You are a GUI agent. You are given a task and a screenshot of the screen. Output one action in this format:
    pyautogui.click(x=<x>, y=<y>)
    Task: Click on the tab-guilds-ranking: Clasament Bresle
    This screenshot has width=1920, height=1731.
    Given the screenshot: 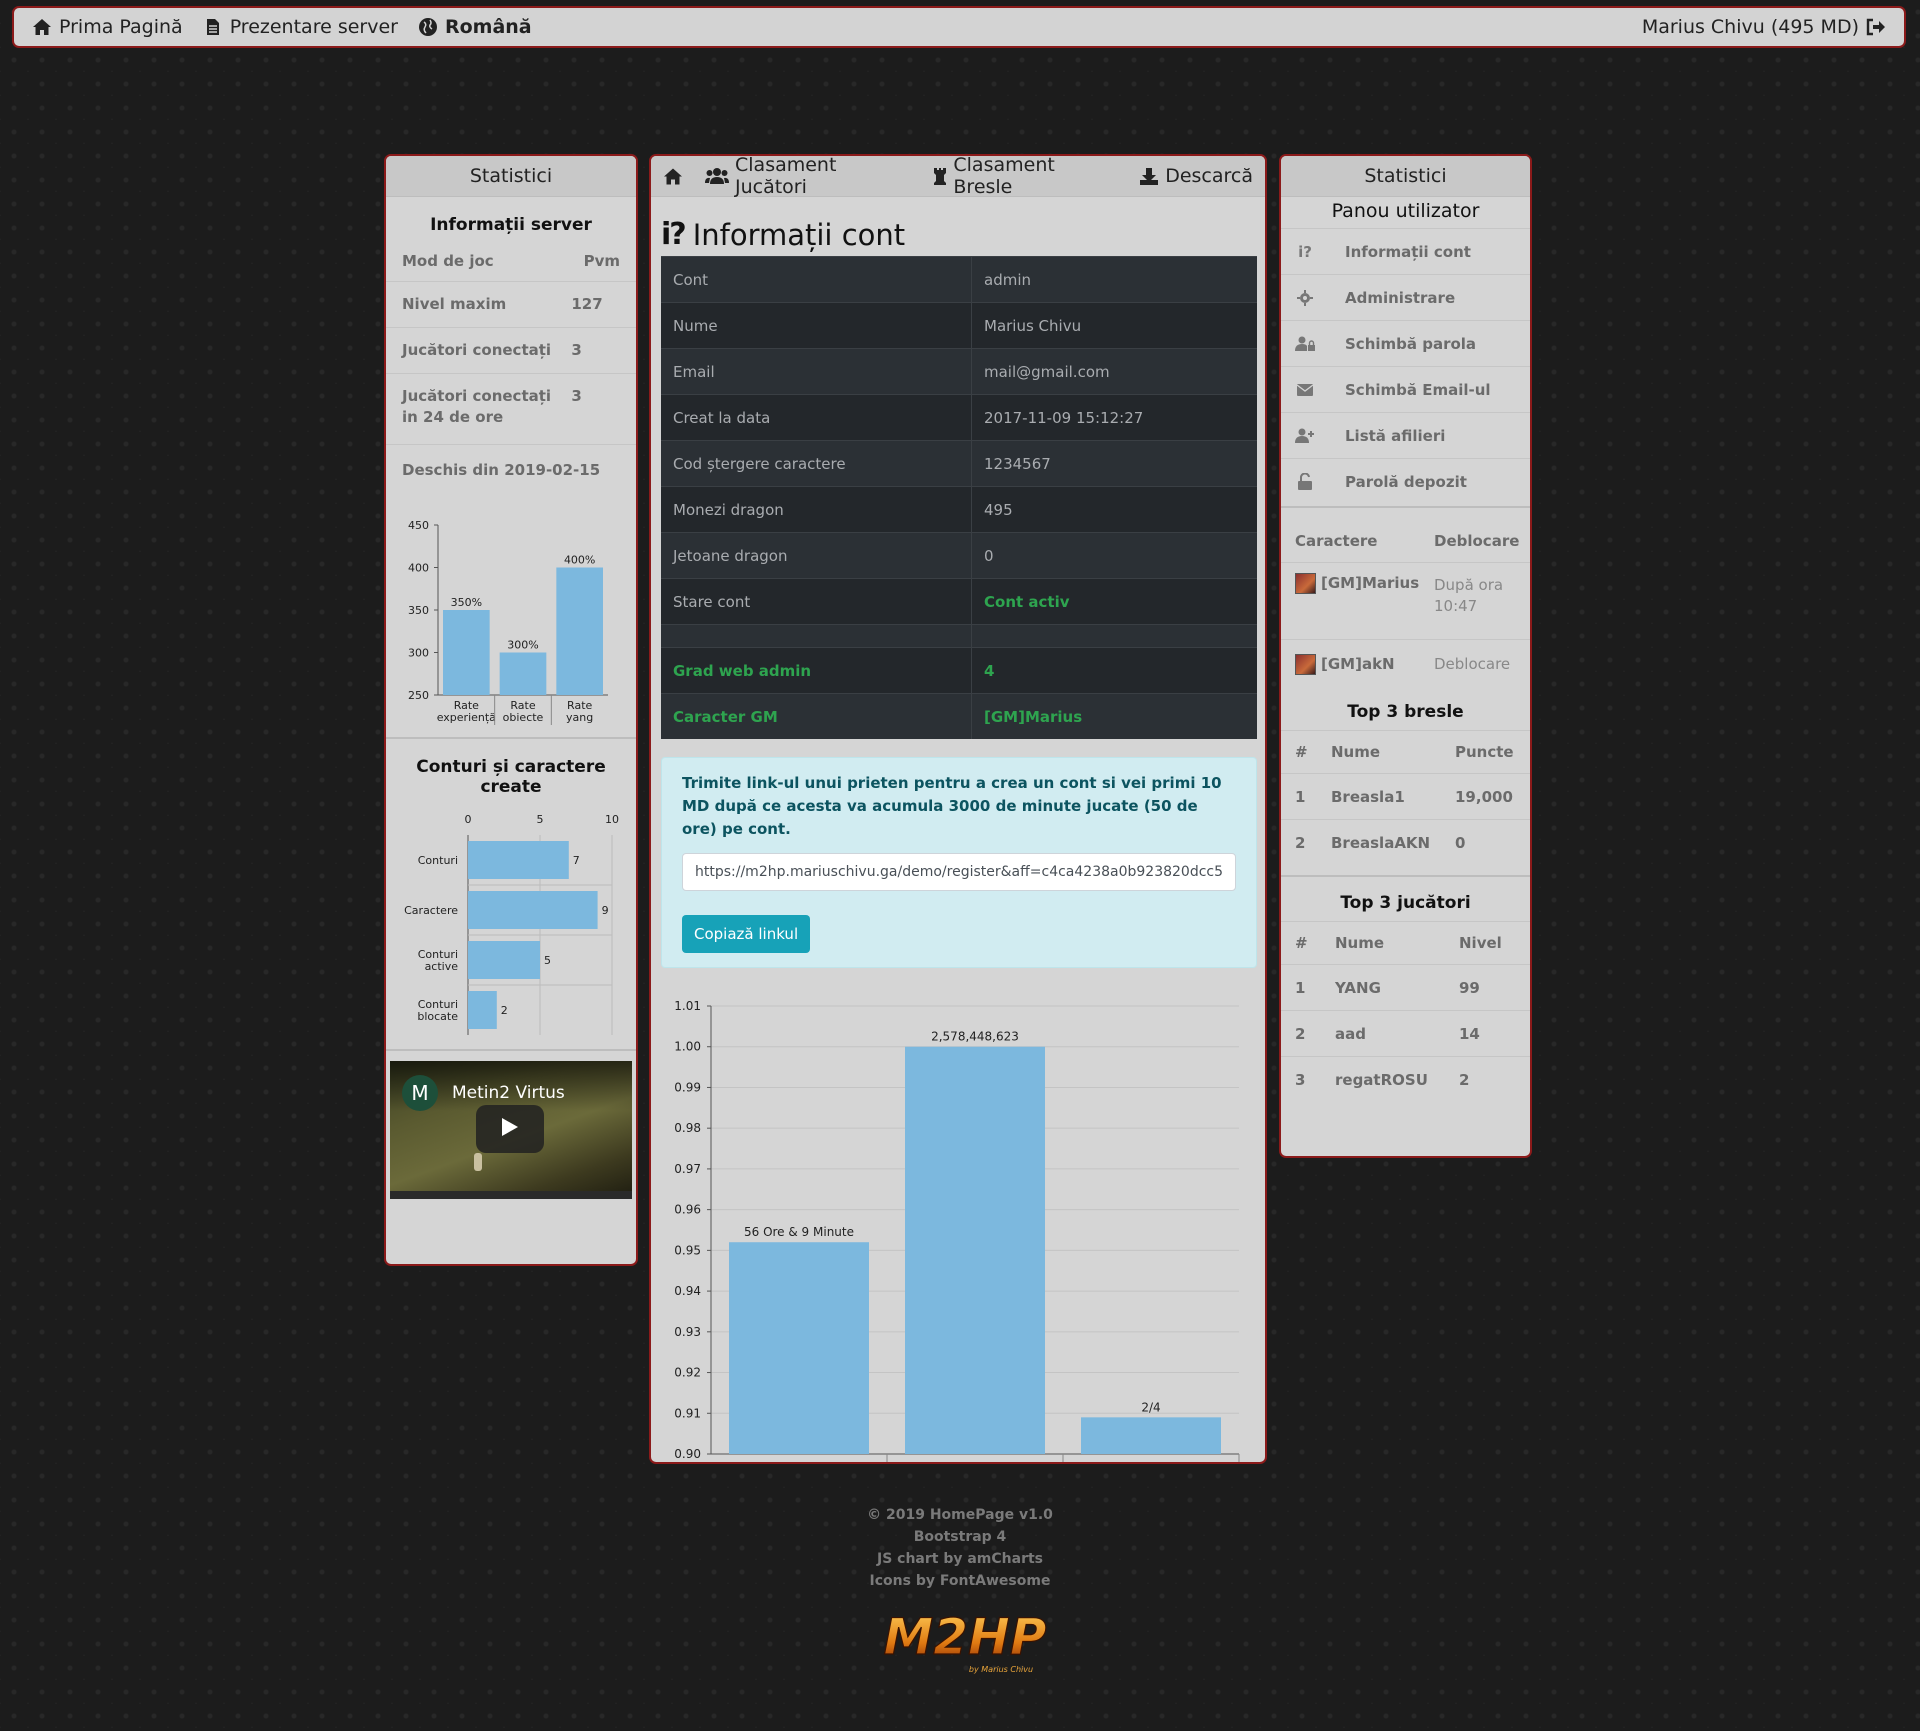 What is the action you would take?
    pyautogui.click(x=1025, y=177)
    